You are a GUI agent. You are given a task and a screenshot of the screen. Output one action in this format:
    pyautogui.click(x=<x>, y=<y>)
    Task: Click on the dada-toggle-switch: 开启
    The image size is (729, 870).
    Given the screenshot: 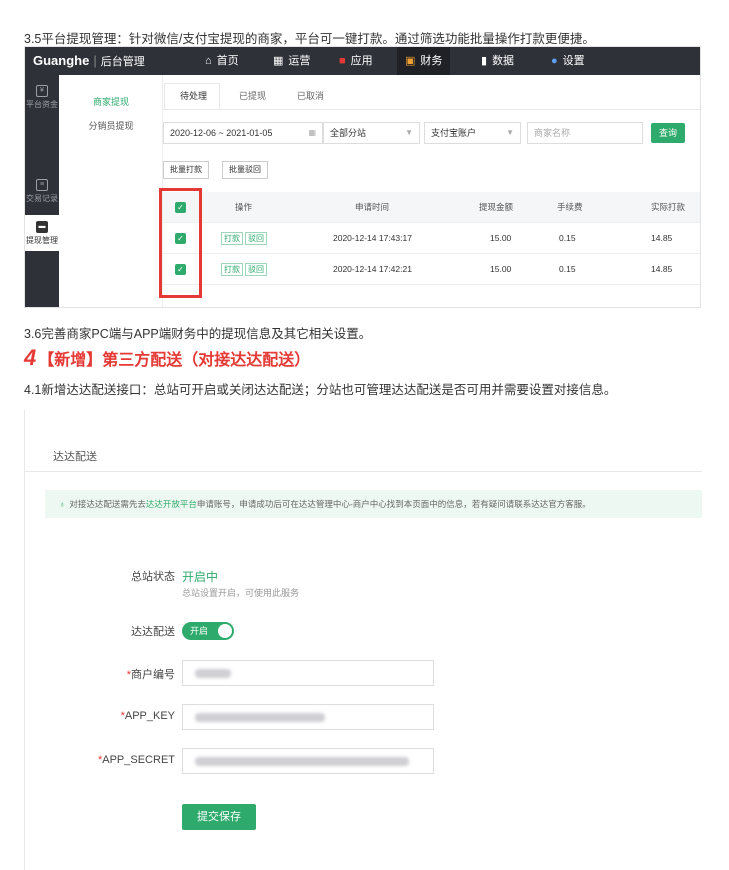 What is the action you would take?
    pyautogui.click(x=208, y=631)
    